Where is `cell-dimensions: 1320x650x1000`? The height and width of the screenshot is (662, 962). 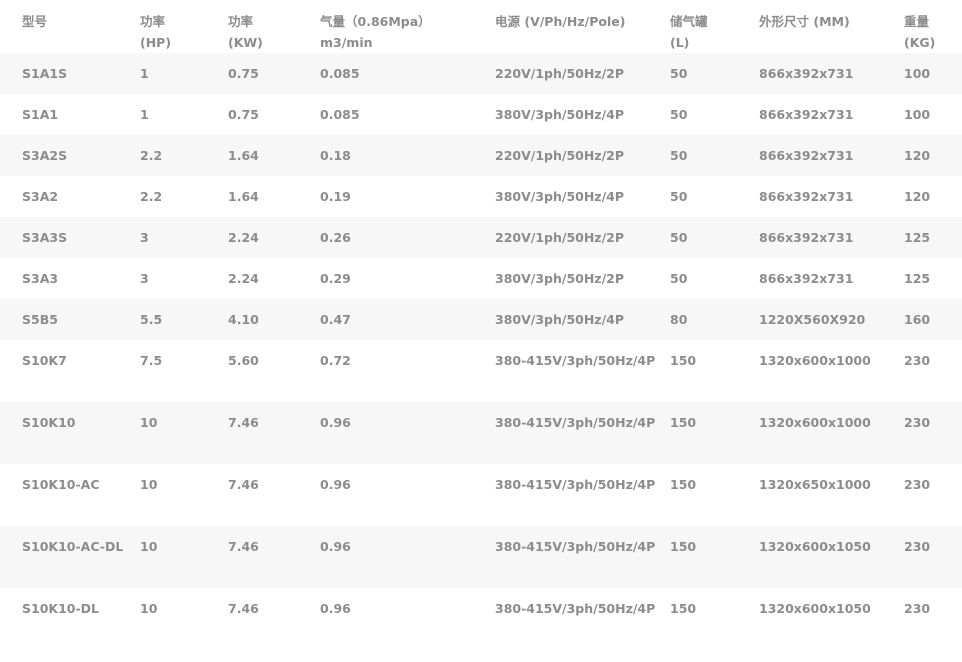 cell-dimensions: 1320x650x1000 is located at coordinates (815, 484).